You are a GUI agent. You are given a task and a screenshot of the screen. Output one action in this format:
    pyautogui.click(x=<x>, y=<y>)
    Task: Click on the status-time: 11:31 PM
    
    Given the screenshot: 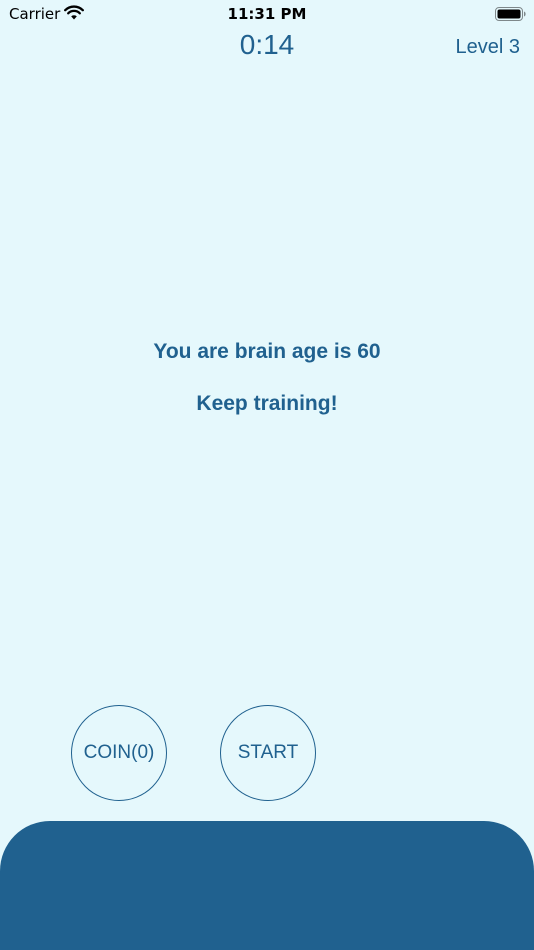 What is the action you would take?
    pyautogui.click(x=267, y=14)
    